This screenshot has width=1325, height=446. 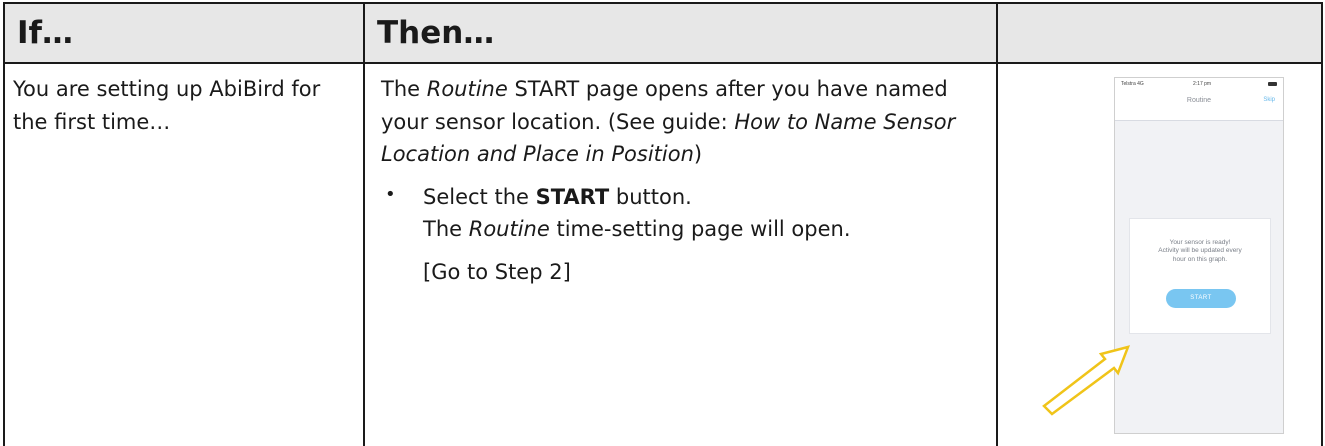 What do you see at coordinates (1132, 84) in the screenshot?
I see `carrier-label: Telstra 4G` at bounding box center [1132, 84].